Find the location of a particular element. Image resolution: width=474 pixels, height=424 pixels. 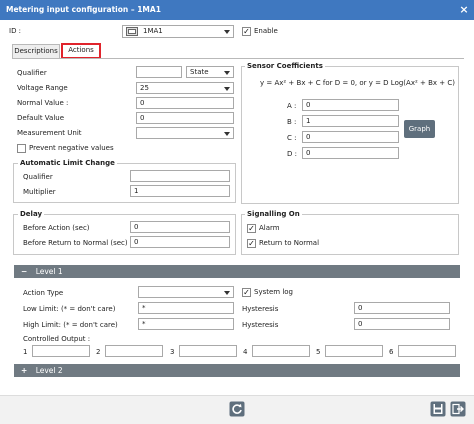

output-number: 5 is located at coordinates (318, 352).